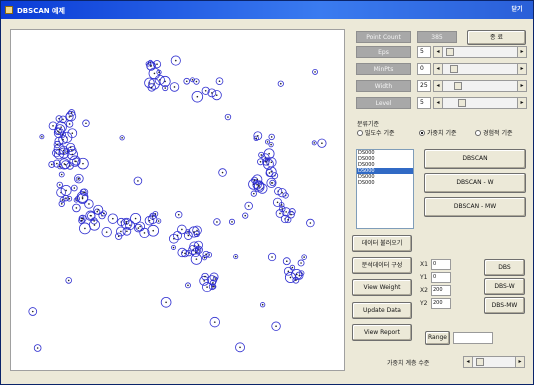 The height and width of the screenshot is (385, 534). Describe the element at coordinates (437, 338) in the screenshot. I see `range-button: Range` at that location.